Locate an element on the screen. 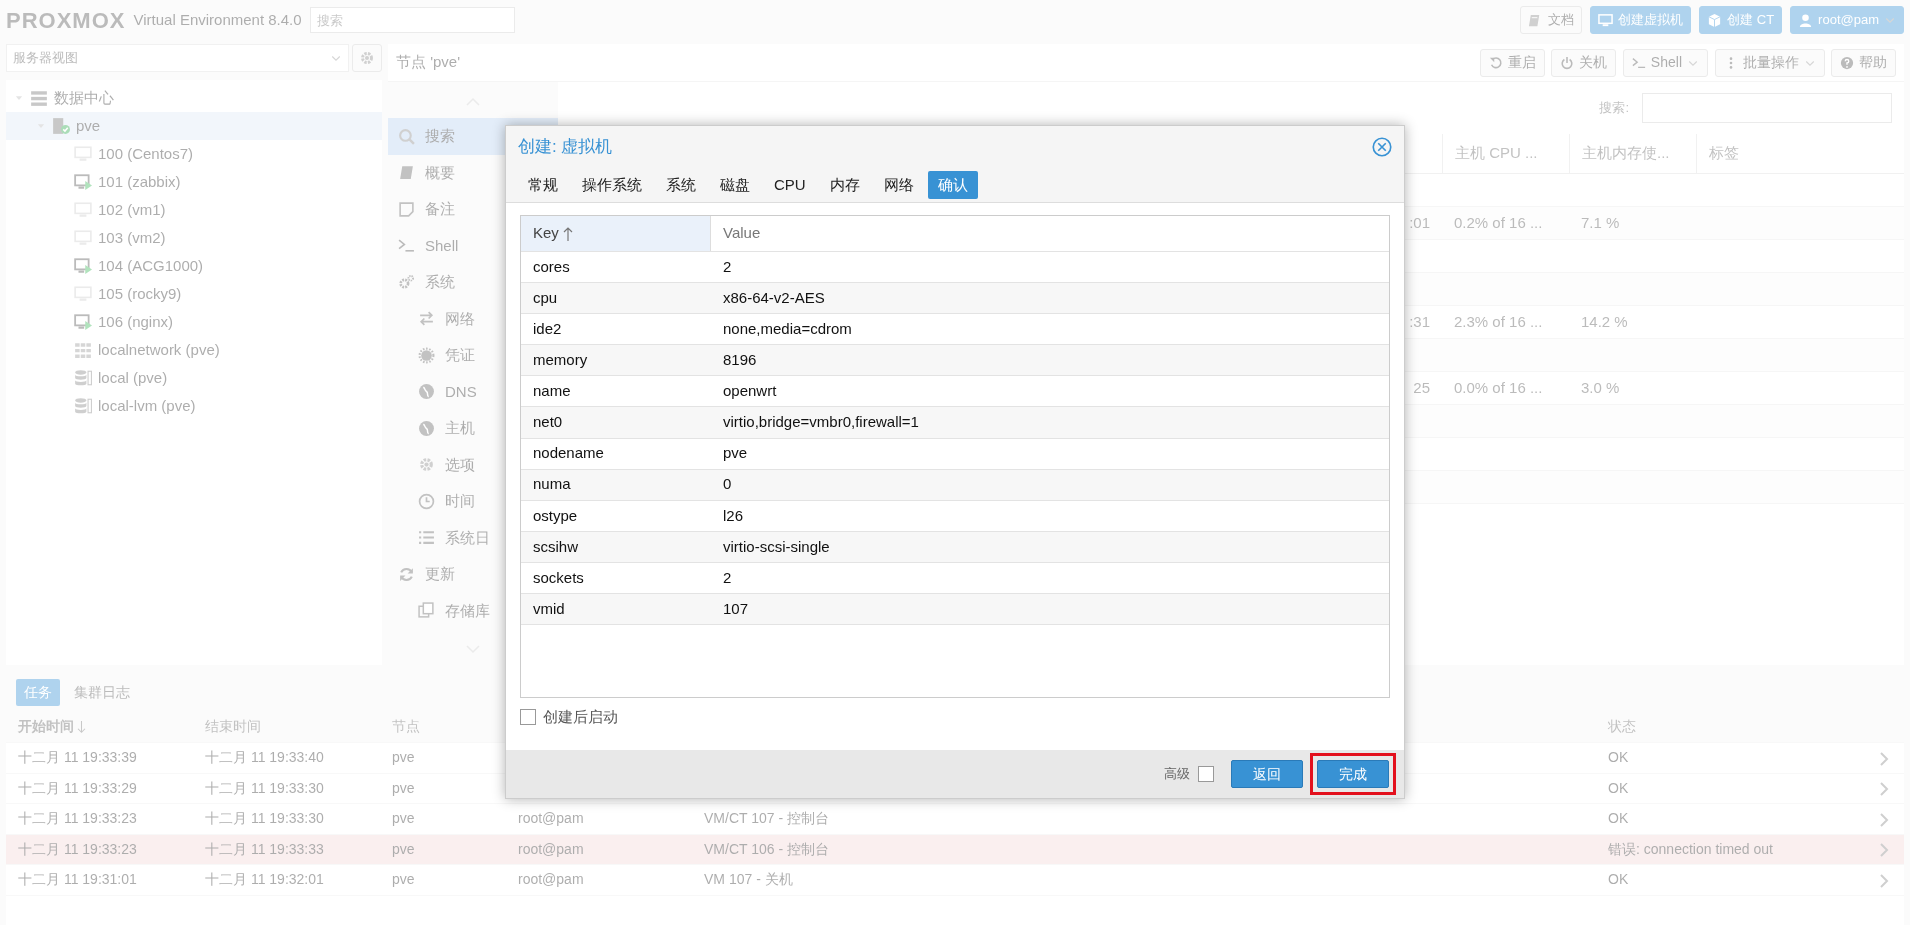 The height and width of the screenshot is (925, 1910). logo: PROXMOX is located at coordinates (66, 20).